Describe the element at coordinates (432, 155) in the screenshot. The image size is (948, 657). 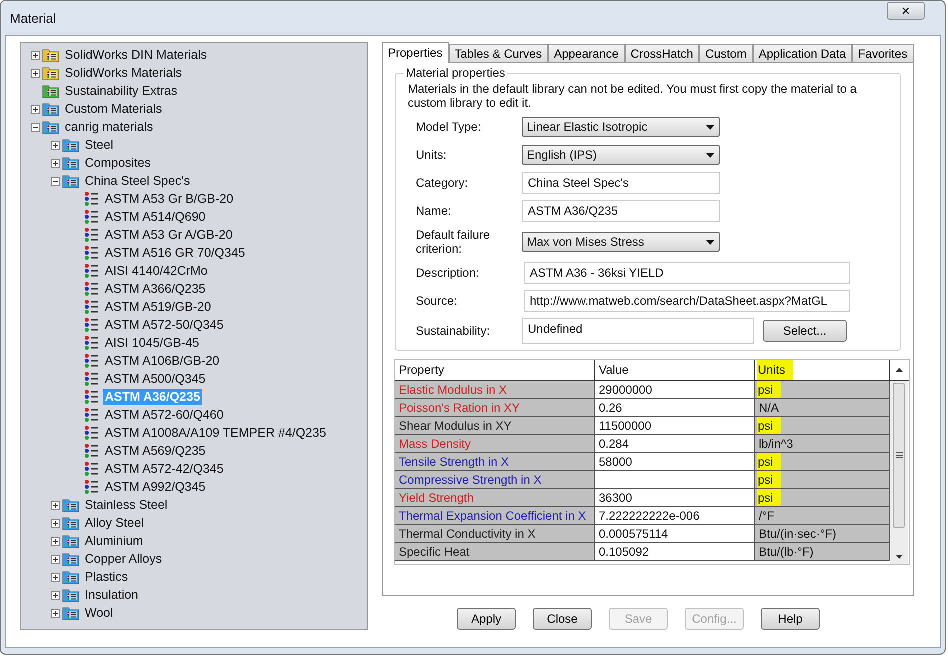
I see `field-label: Units:` at that location.